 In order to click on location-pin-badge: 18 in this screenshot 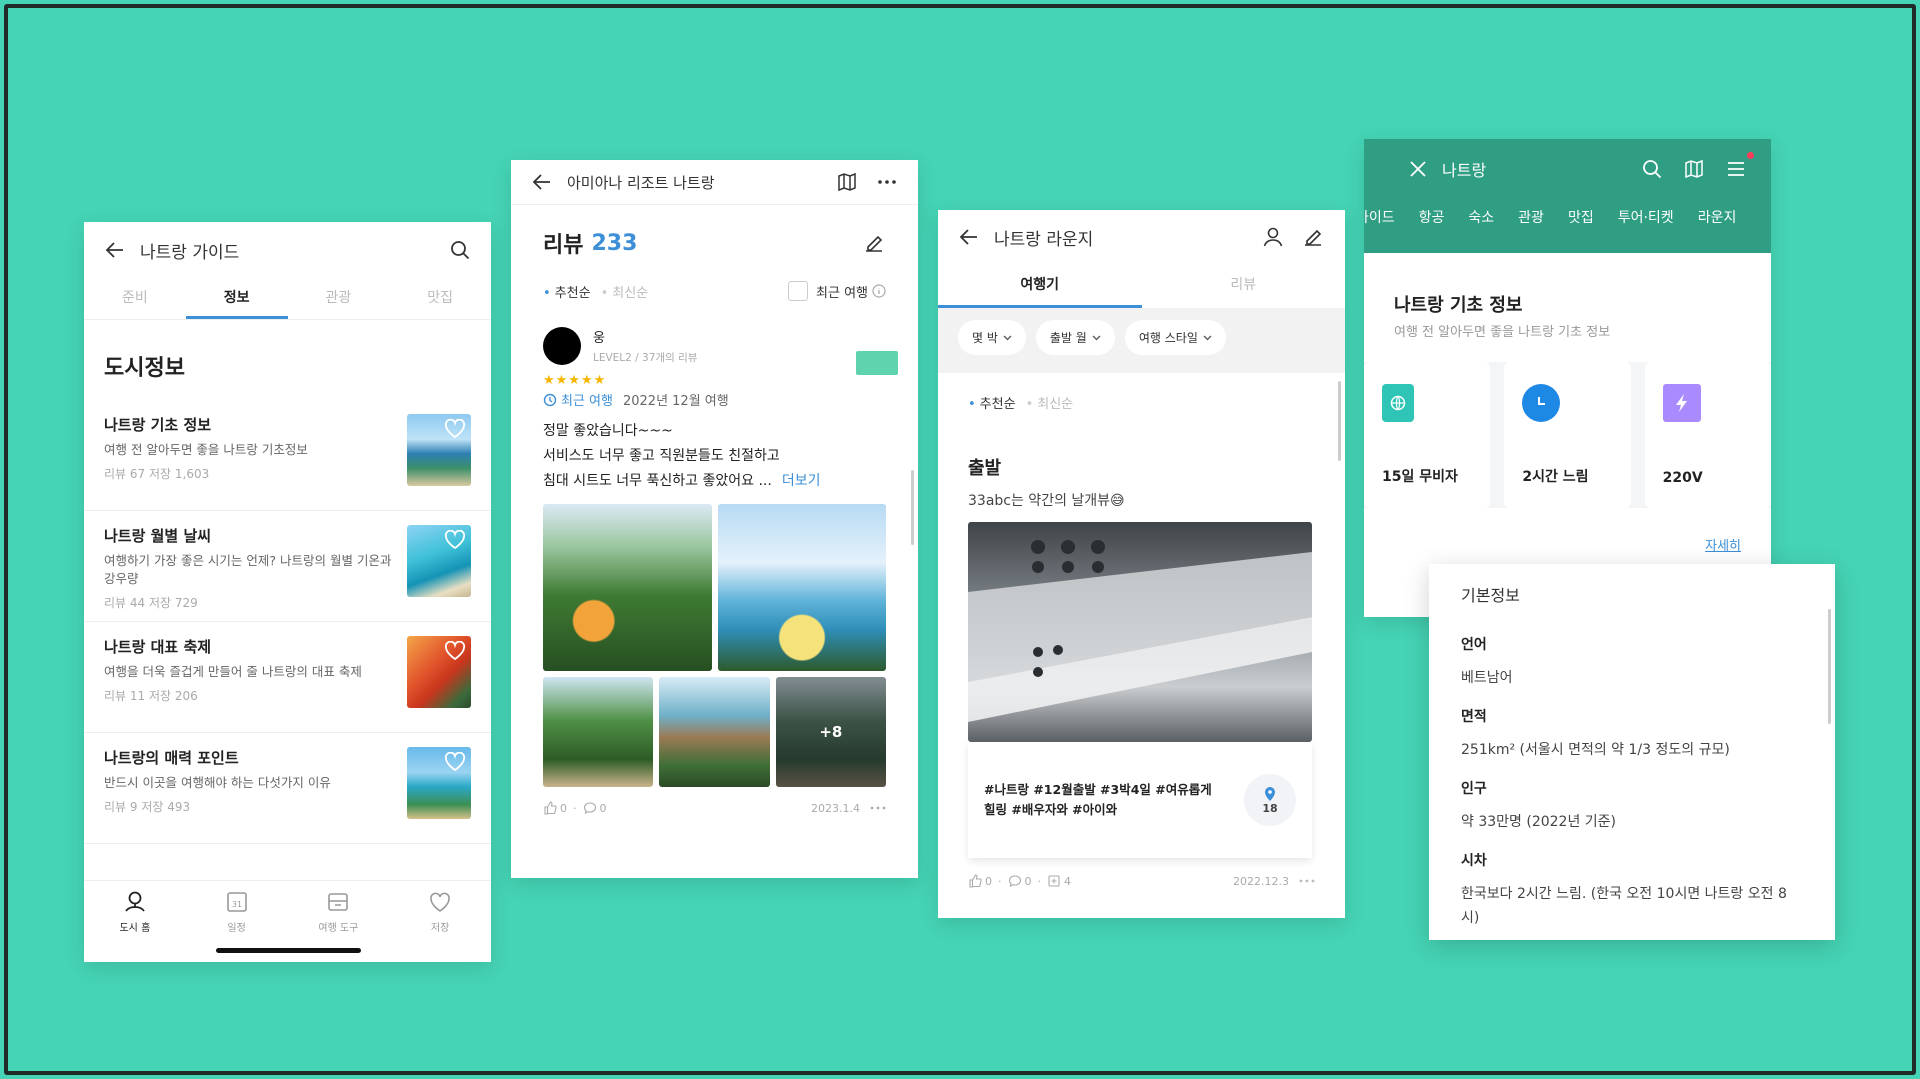, I will do `click(1270, 800)`.